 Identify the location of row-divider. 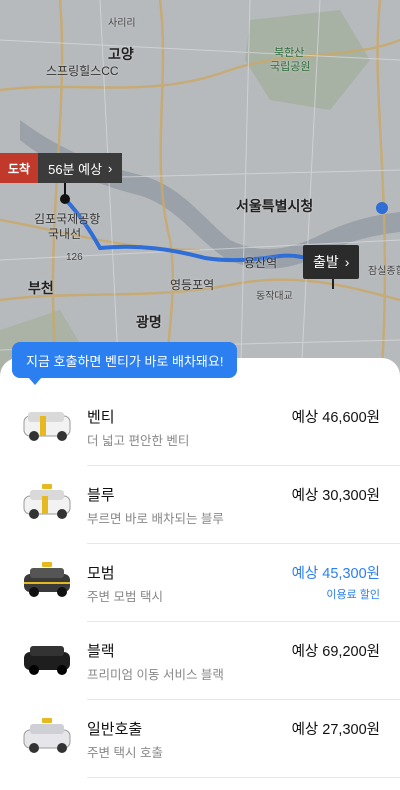
(243, 777).